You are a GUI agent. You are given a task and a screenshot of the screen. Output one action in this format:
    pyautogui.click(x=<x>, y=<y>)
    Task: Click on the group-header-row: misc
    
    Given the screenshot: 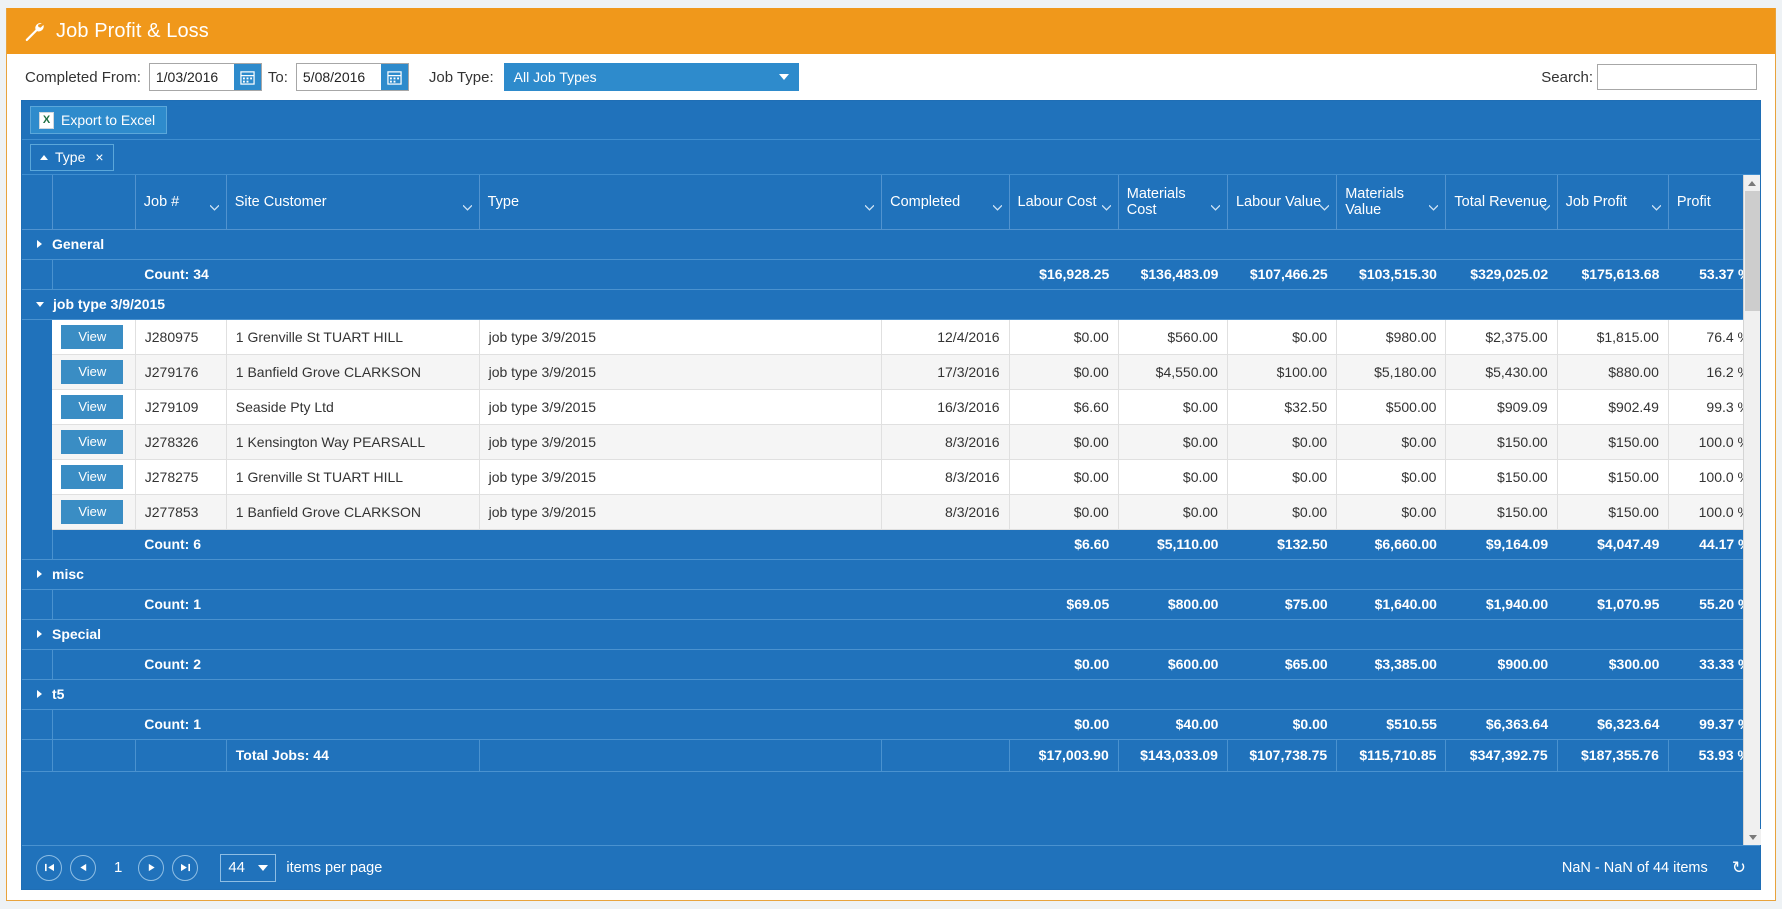 What is the action you would take?
    pyautogui.click(x=891, y=574)
    